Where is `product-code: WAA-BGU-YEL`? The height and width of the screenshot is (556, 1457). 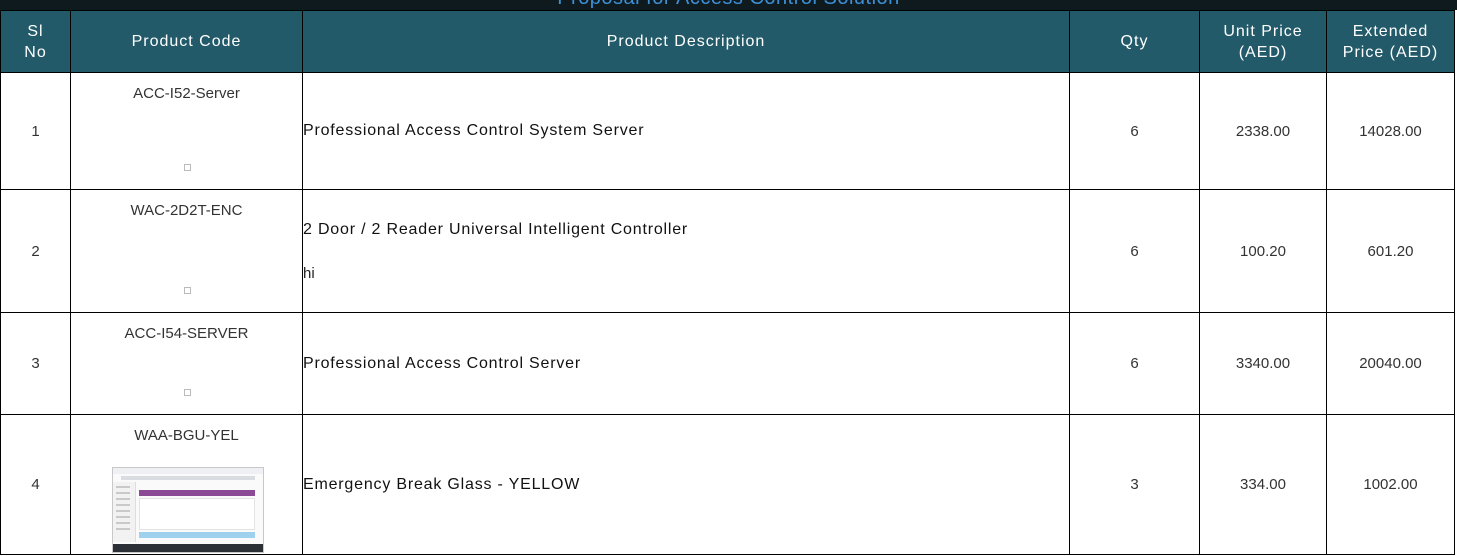
product-code: WAA-BGU-YEL is located at coordinates (186, 435).